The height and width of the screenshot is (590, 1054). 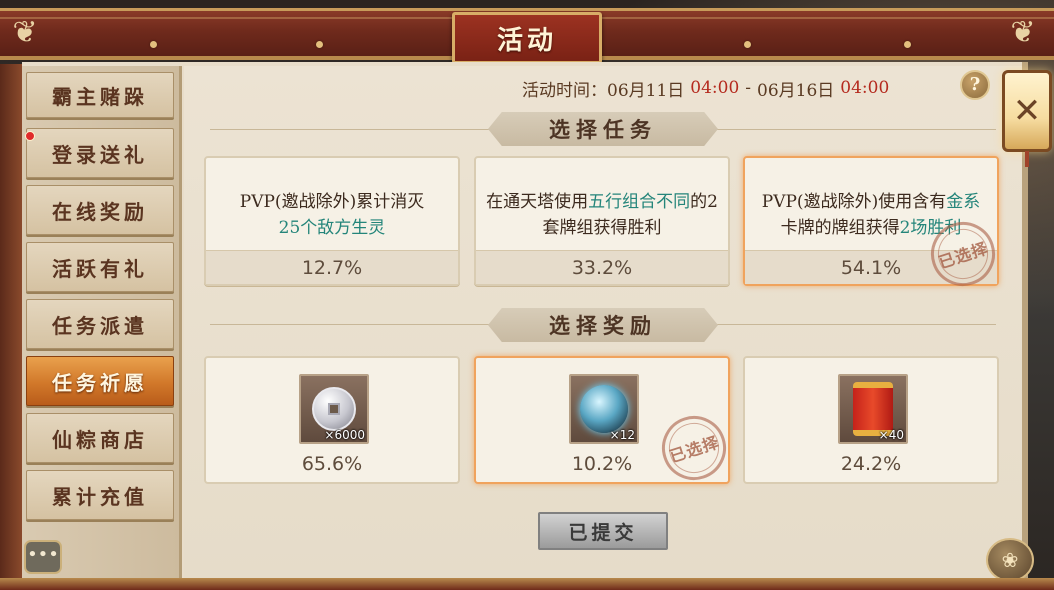 What do you see at coordinates (1027, 118) in the screenshot?
I see `close-icon: ✕` at bounding box center [1027, 118].